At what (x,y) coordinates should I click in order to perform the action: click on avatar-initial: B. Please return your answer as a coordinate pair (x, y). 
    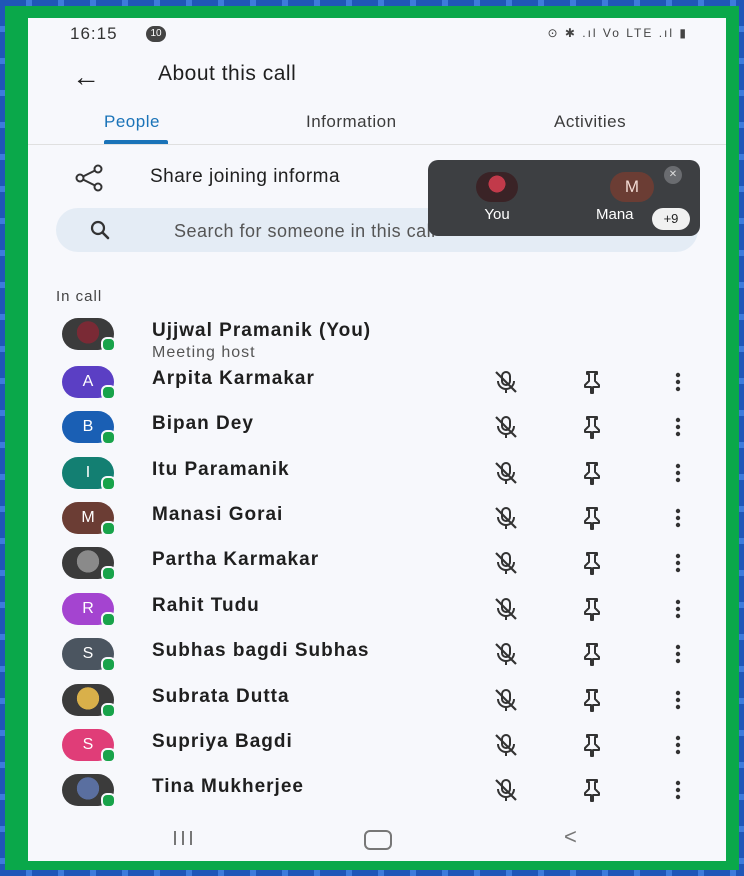
    Looking at the image, I should click on (88, 426).